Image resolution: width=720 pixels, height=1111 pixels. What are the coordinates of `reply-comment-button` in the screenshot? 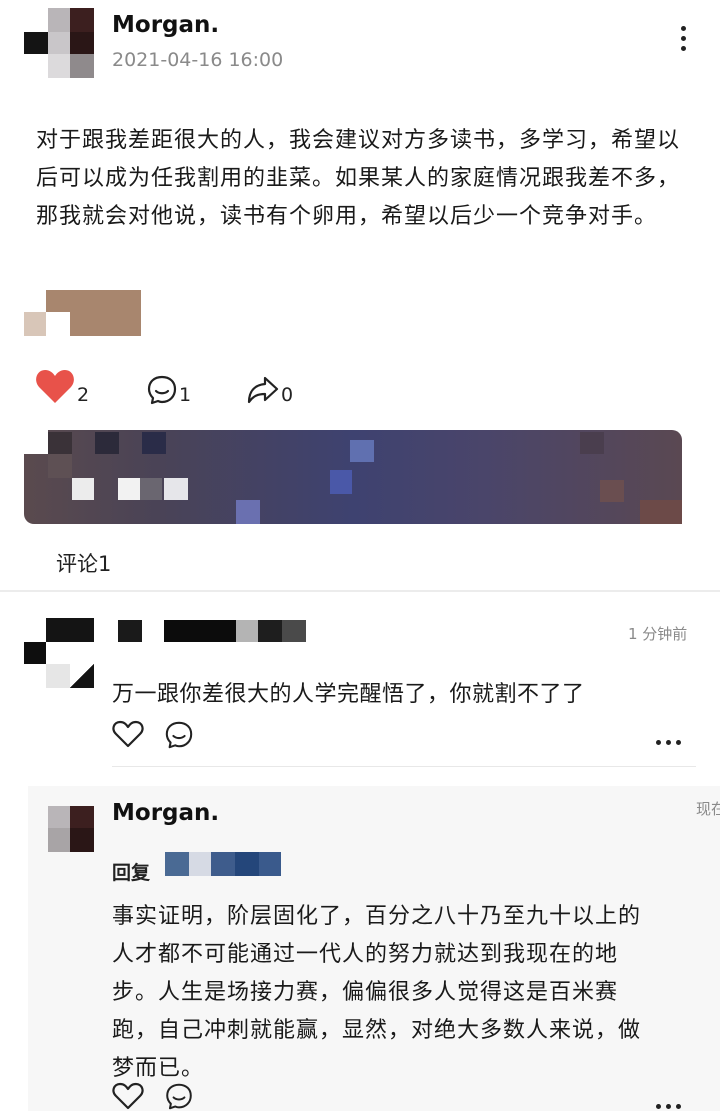 It's located at (179, 1096).